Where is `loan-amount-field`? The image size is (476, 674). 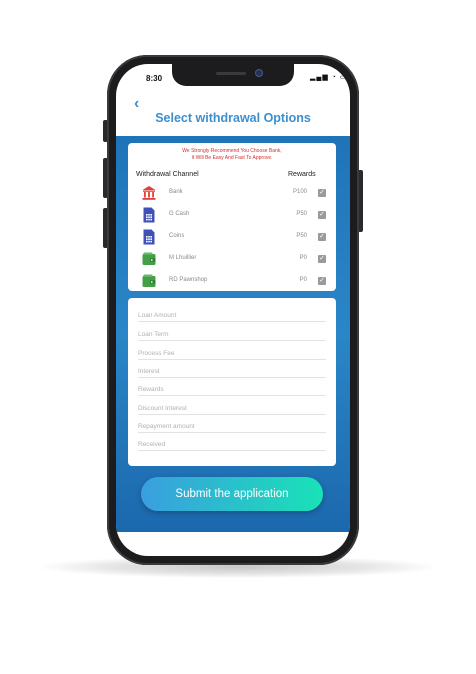
loan-amount-field is located at coordinates (232, 314).